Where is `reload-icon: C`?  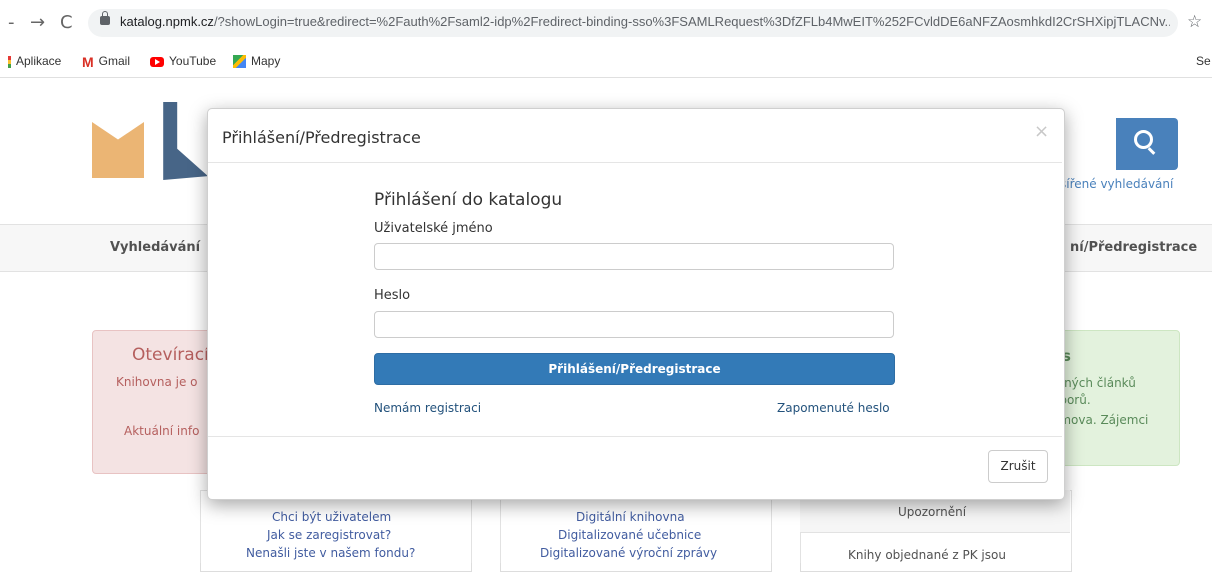 reload-icon: C is located at coordinates (66, 23).